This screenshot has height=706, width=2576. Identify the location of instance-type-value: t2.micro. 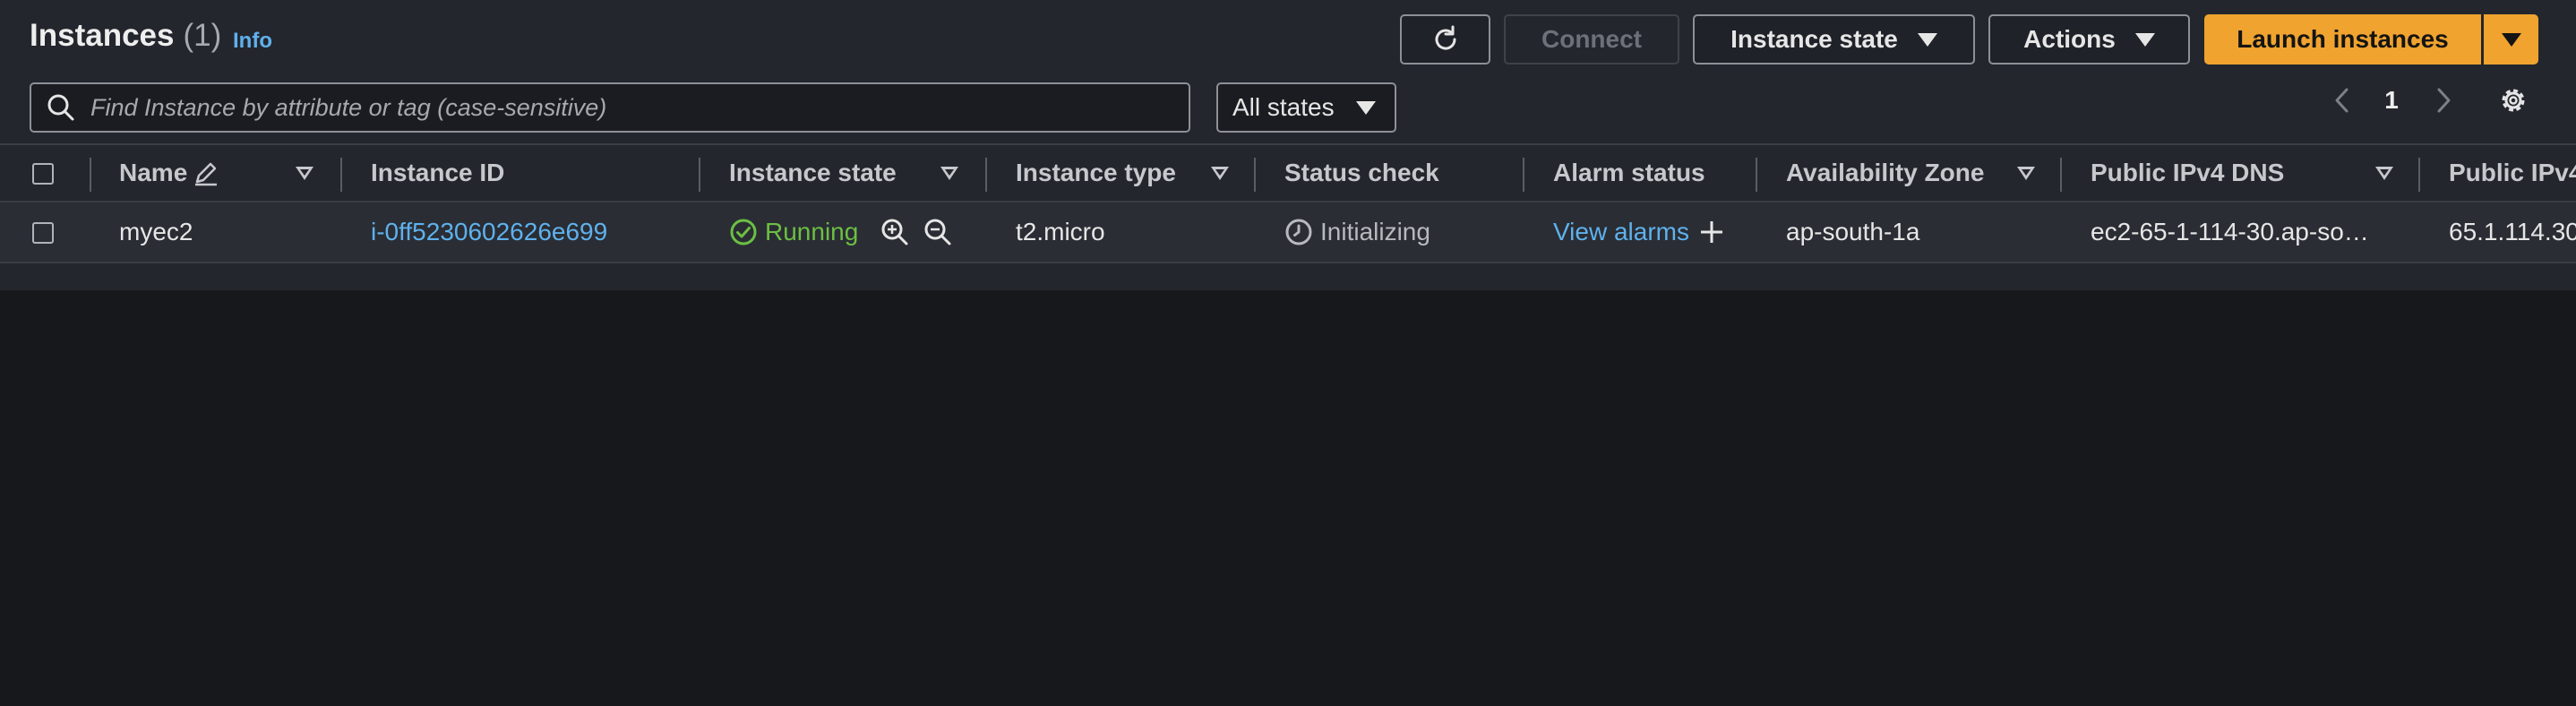
(1060, 231).